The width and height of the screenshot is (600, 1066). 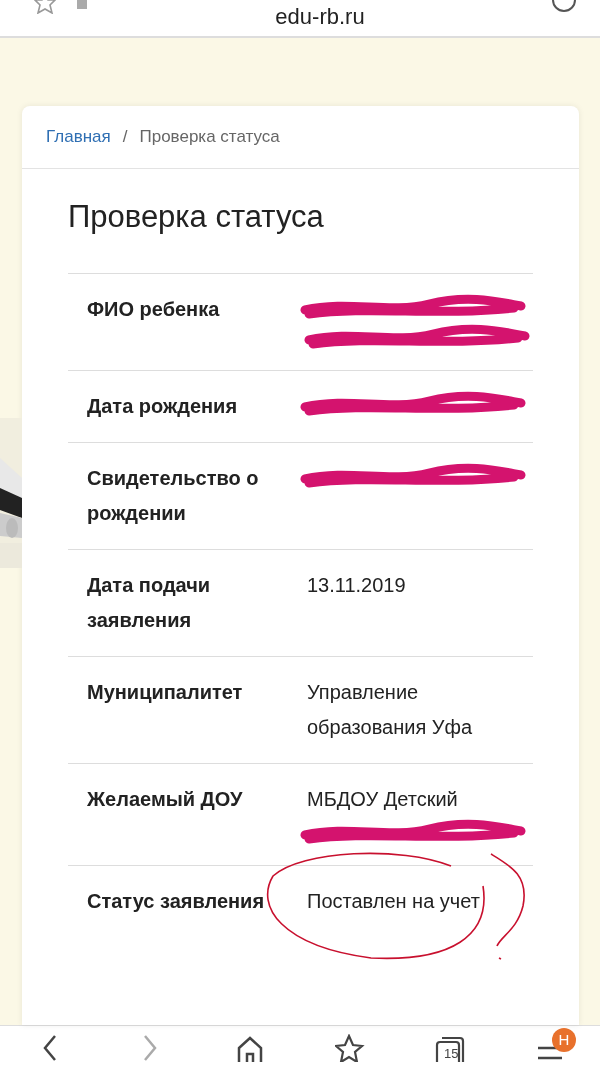 I want to click on back-icon, so click(x=50, y=1048).